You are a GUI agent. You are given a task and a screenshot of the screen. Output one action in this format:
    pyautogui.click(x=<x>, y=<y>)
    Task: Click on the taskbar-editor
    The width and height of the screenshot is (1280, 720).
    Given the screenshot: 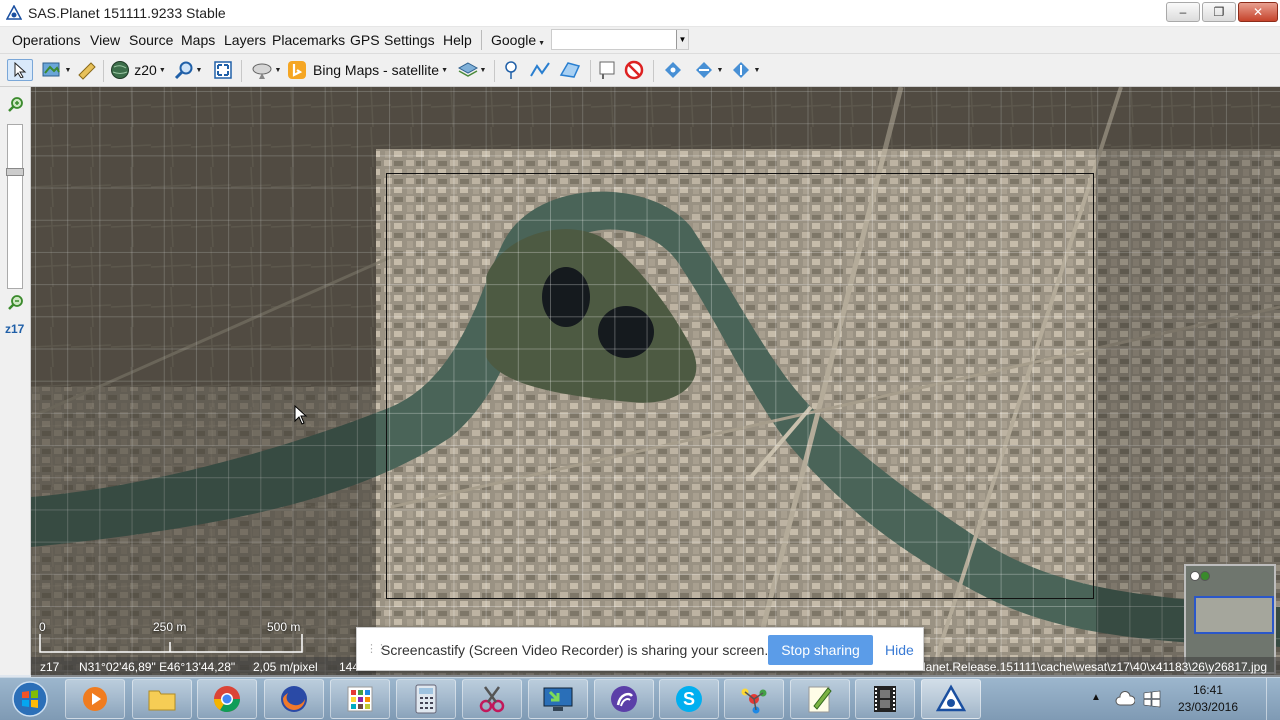 What is the action you would take?
    pyautogui.click(x=820, y=699)
    